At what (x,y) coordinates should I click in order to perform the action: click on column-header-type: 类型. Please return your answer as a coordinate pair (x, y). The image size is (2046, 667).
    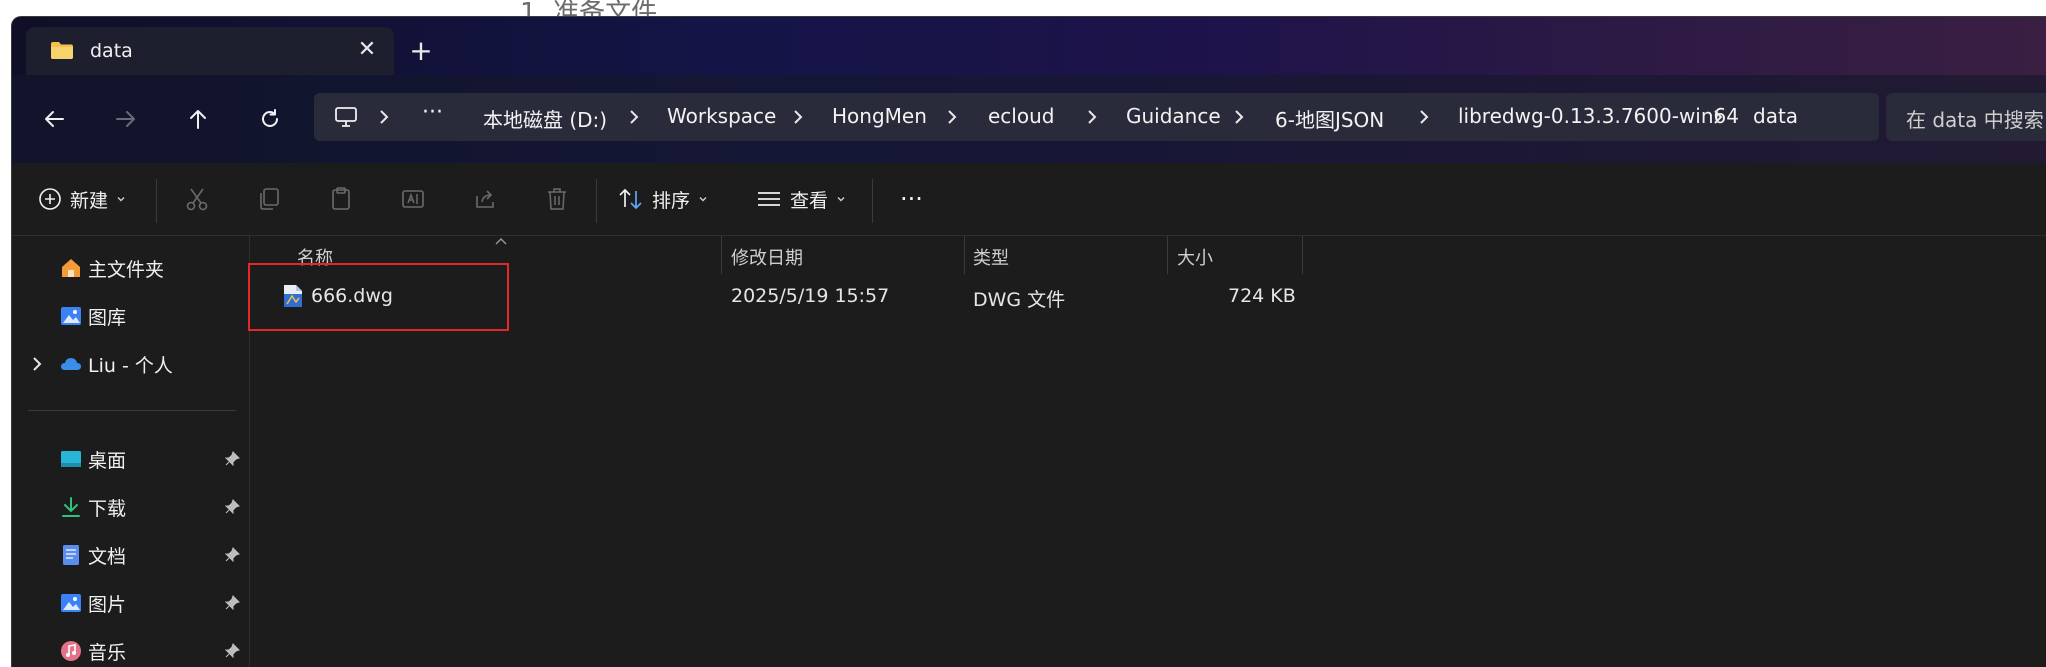
    Looking at the image, I should click on (991, 257).